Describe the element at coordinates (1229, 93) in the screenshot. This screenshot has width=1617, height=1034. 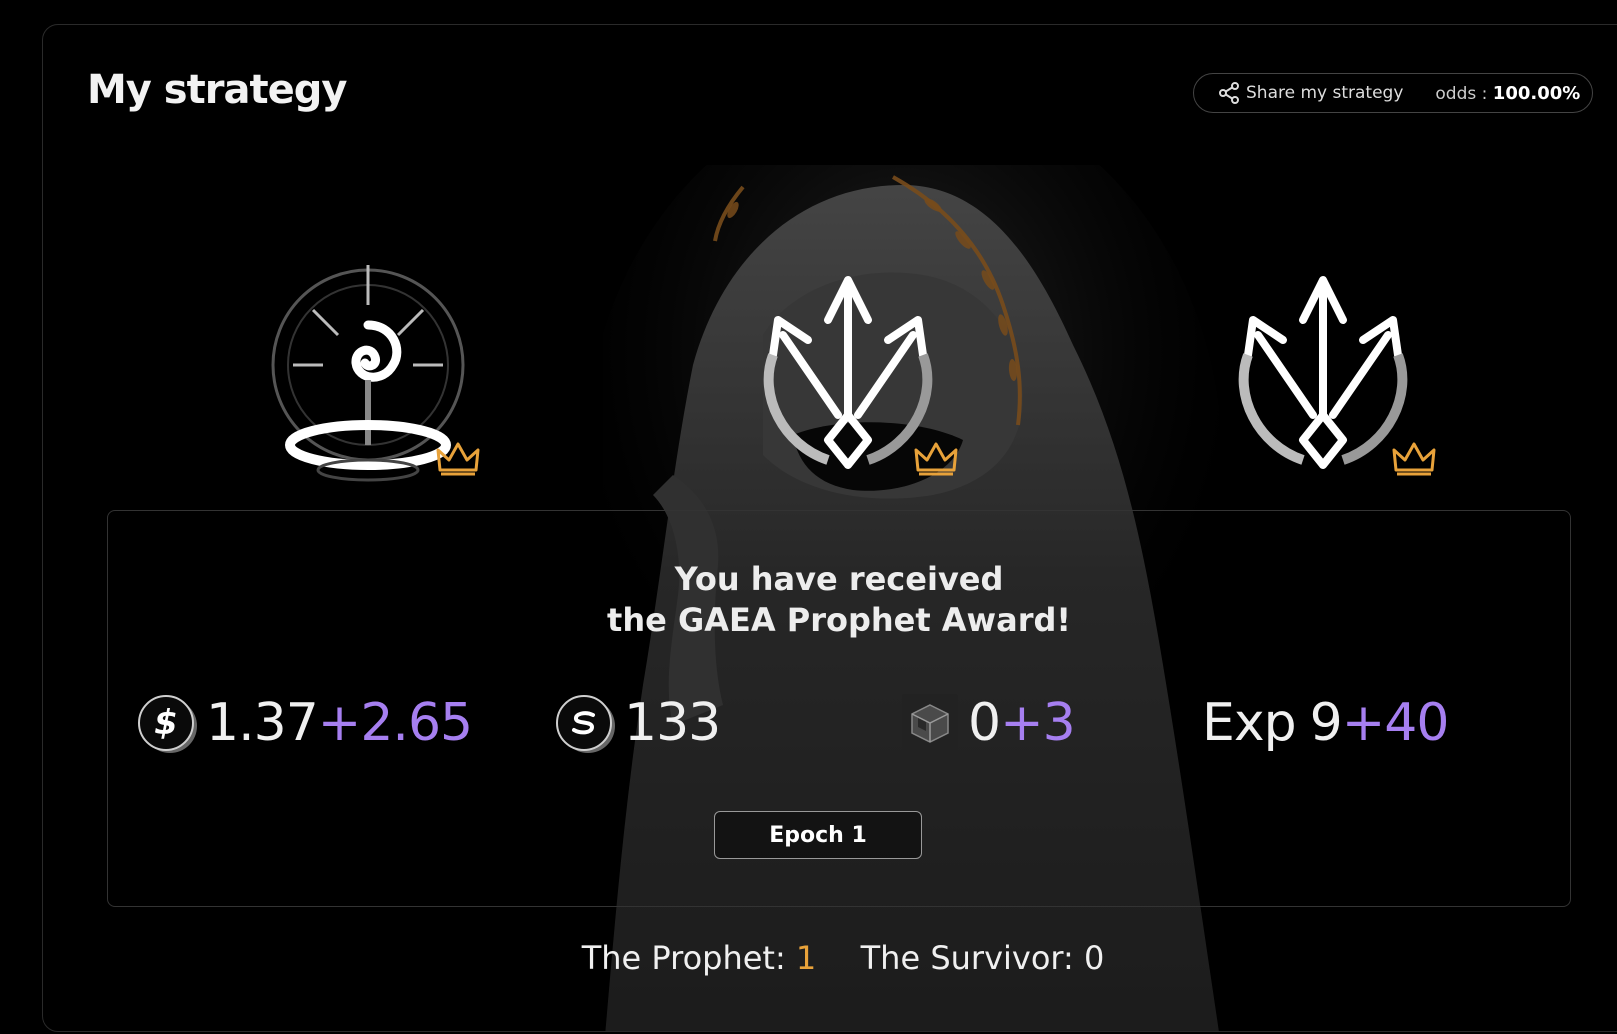
I see `share-icon` at that location.